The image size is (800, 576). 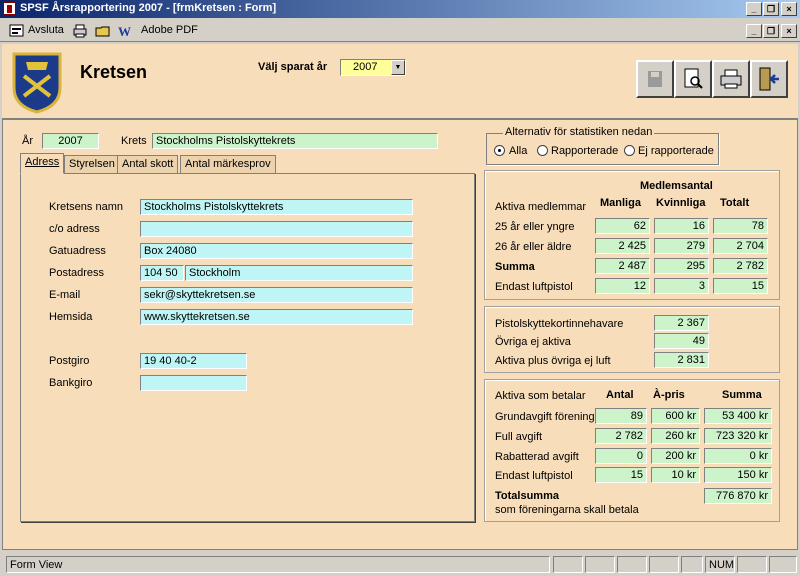 What do you see at coordinates (621, 456) in the screenshot?
I see `cell-antal: 0` at bounding box center [621, 456].